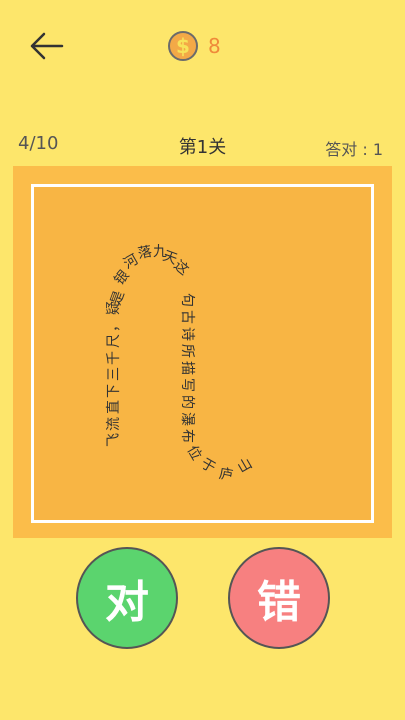 Image resolution: width=405 pixels, height=720 pixels. What do you see at coordinates (187, 334) in the screenshot?
I see `puzzle-char: 诗` at bounding box center [187, 334].